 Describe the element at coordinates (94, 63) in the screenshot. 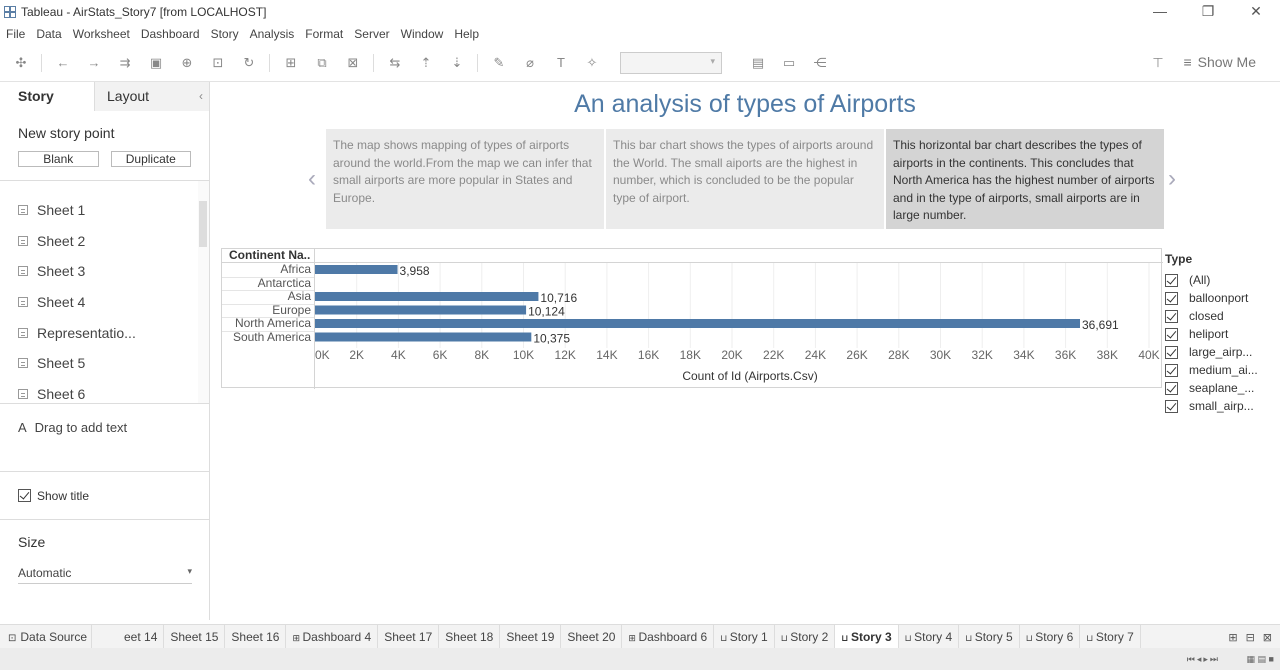

I see `redo-icon: →` at that location.